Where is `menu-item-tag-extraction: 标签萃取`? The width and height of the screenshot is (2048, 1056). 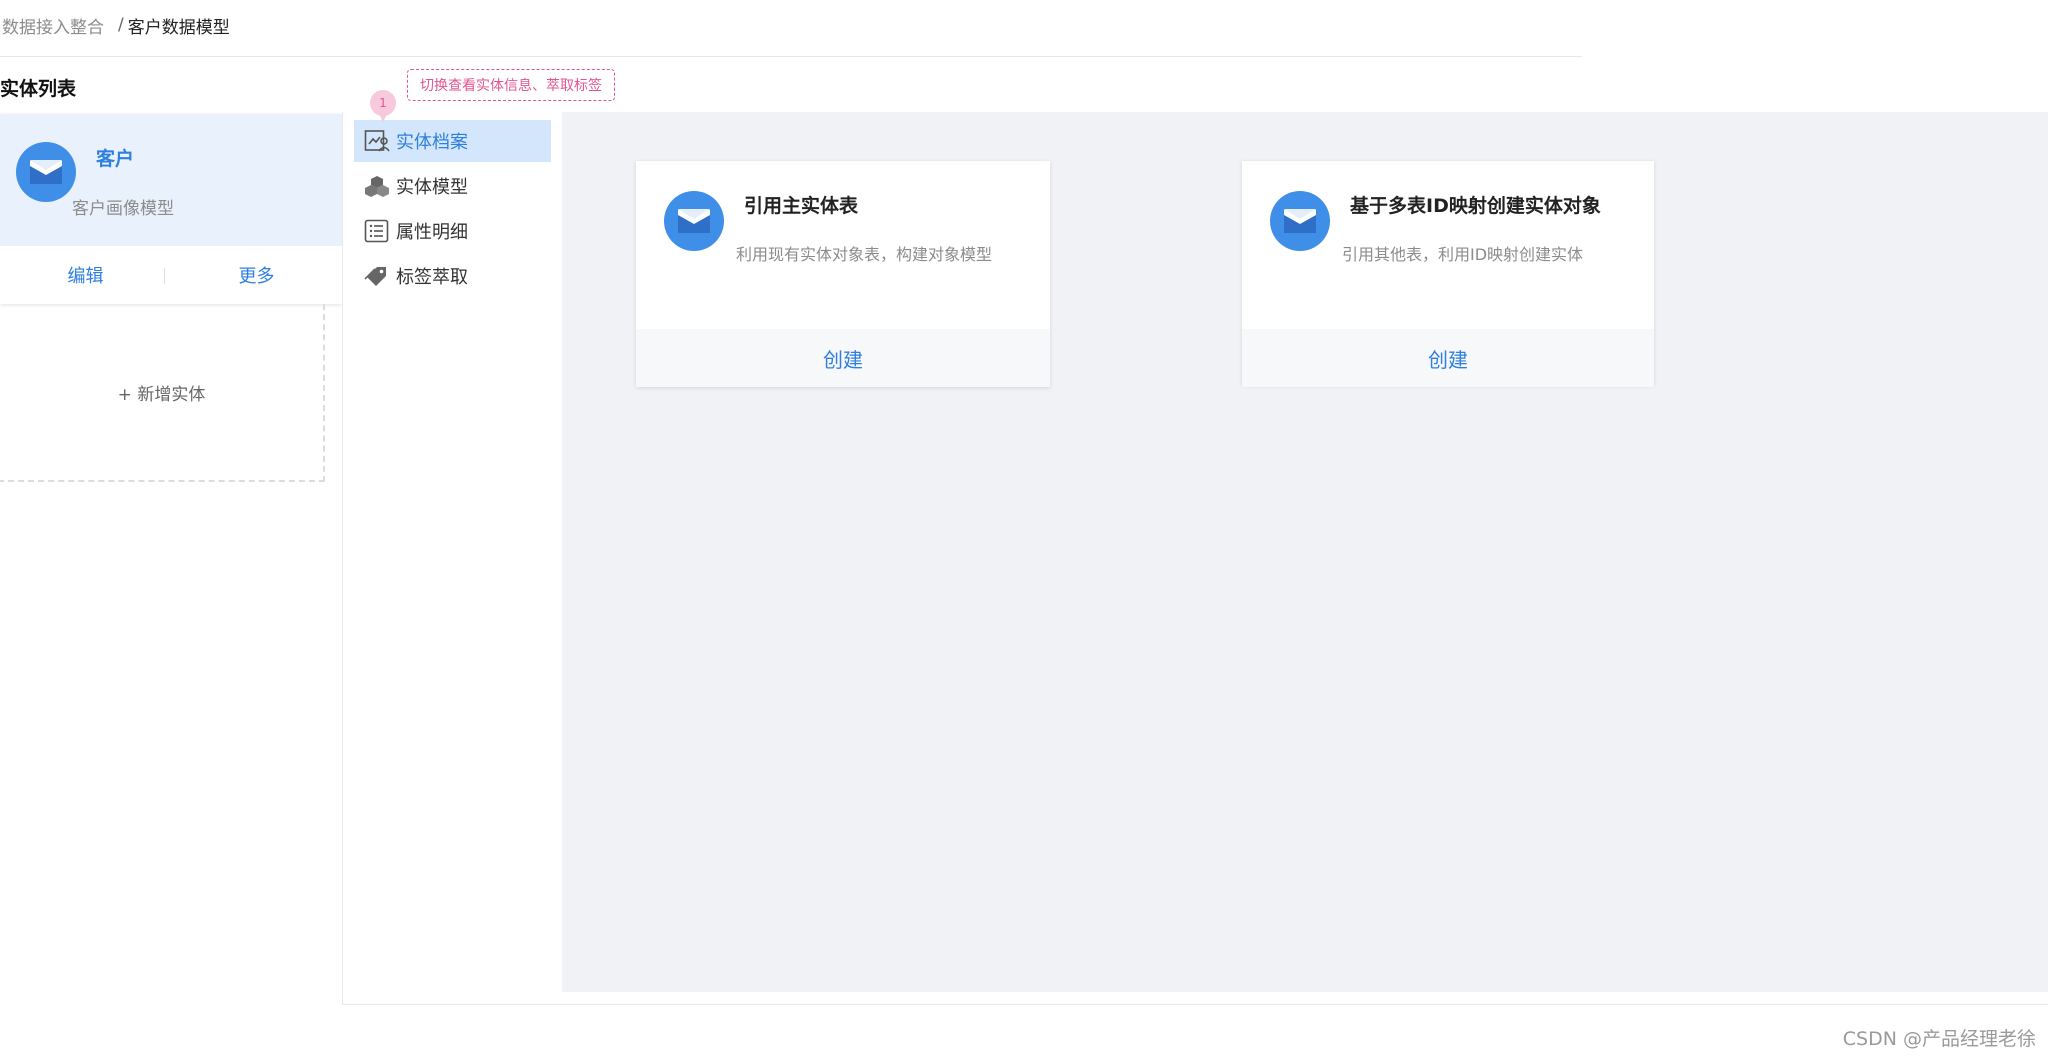
menu-item-tag-extraction: 标签萃取 is located at coordinates (452, 276).